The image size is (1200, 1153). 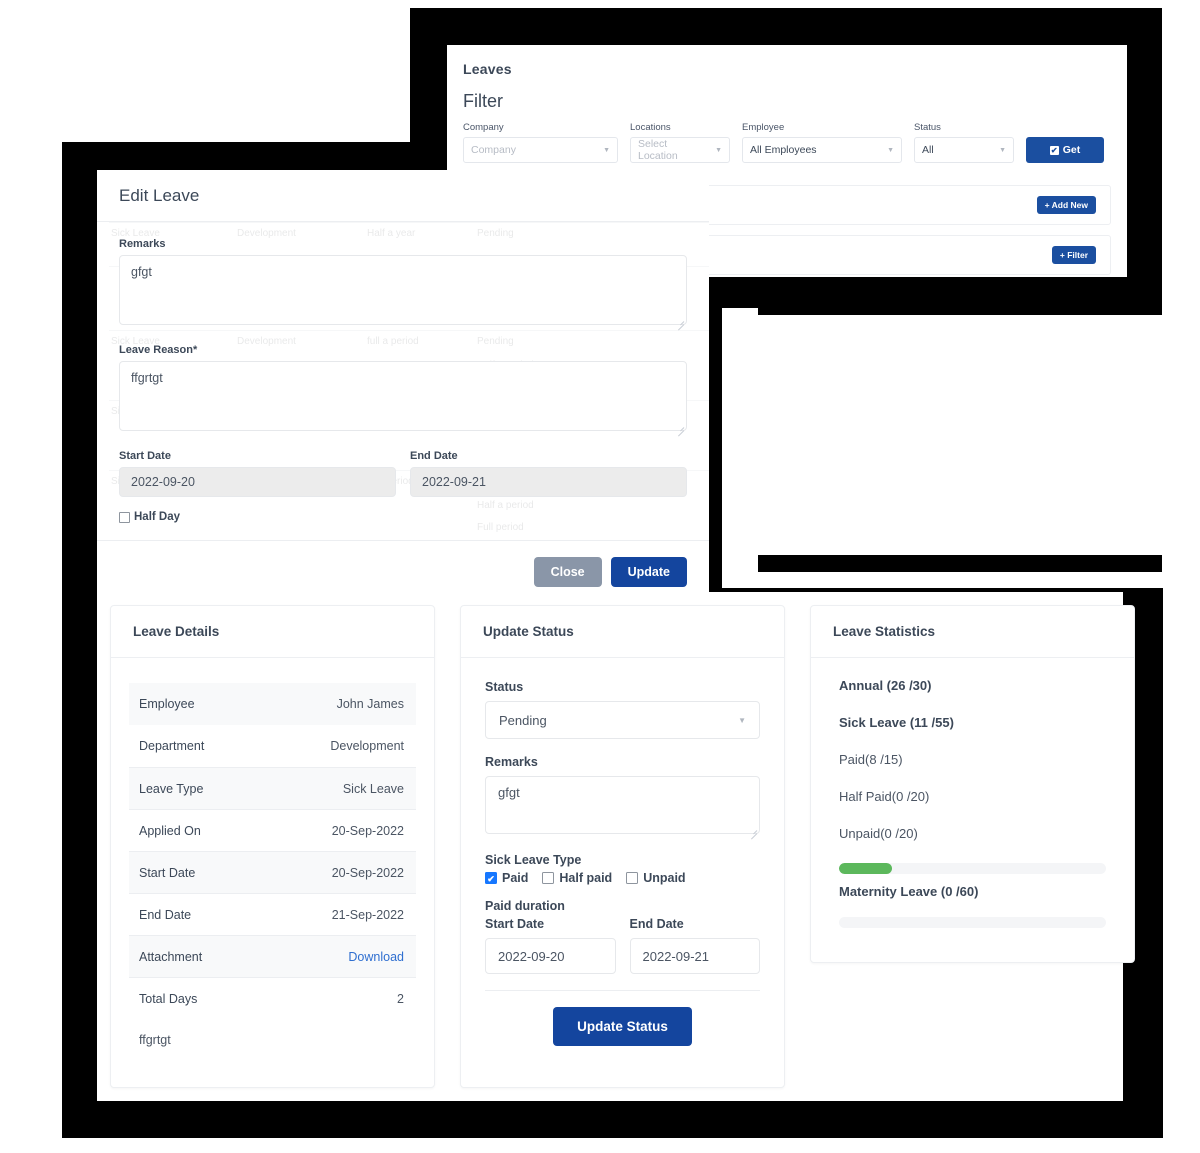 What do you see at coordinates (528, 631) in the screenshot?
I see `update-status-title: Update Status` at bounding box center [528, 631].